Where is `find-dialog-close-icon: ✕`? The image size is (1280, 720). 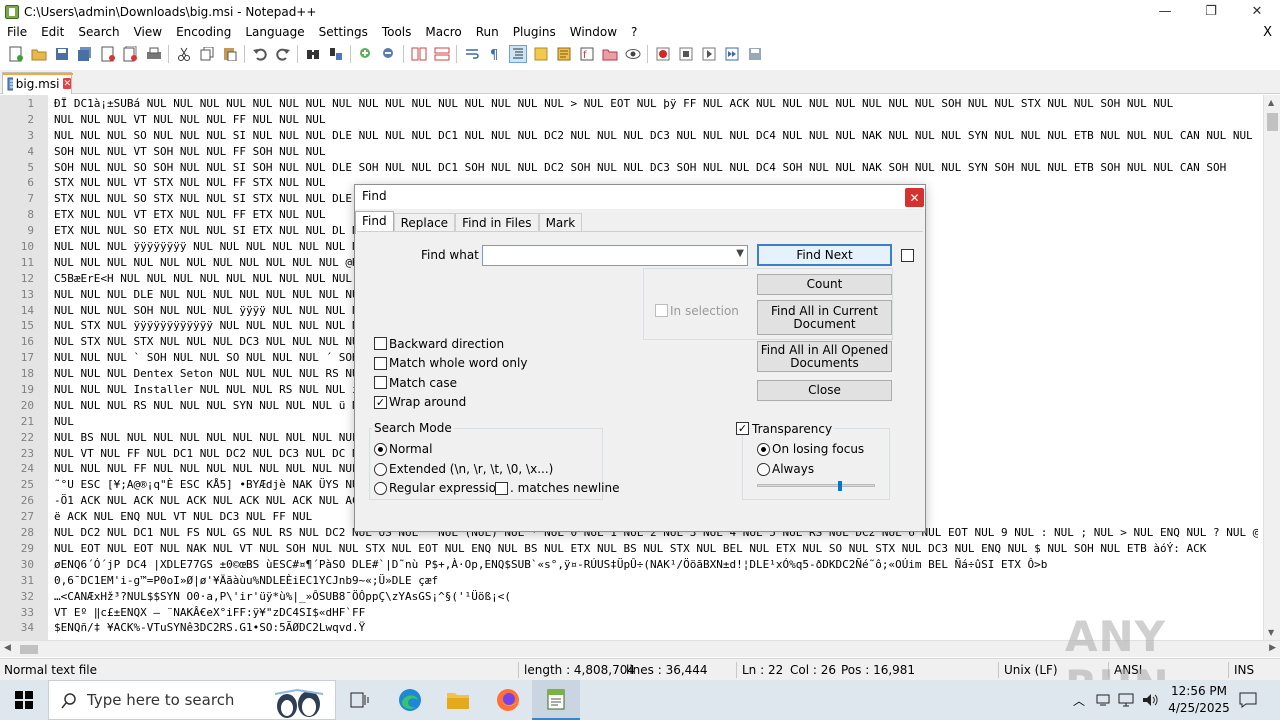
find-dialog-close-icon: ✕ is located at coordinates (914, 197).